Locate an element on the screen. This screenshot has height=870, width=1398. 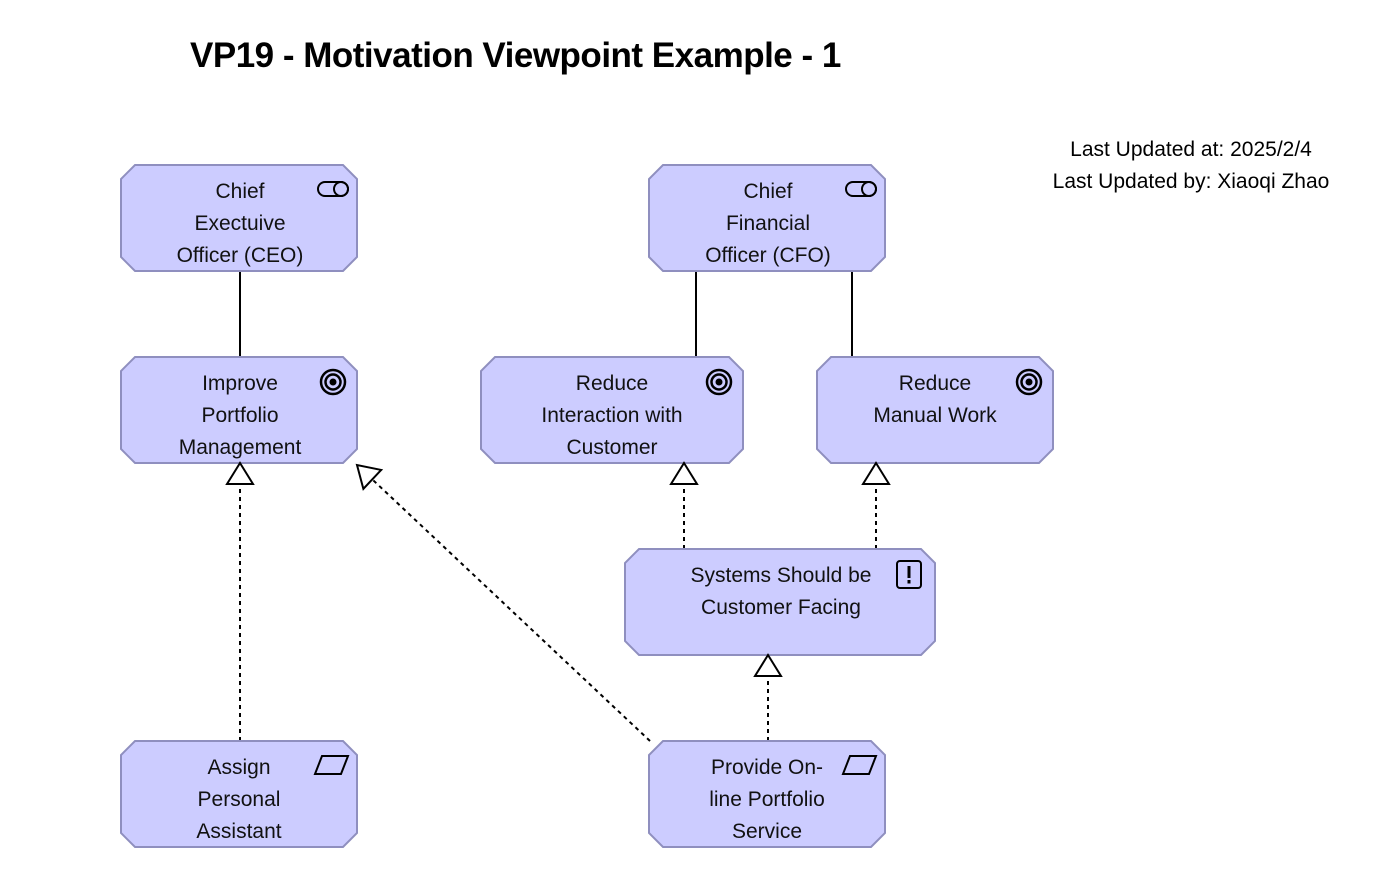
node-systems: Systems Should be Customer Facing is located at coordinates (780, 602).